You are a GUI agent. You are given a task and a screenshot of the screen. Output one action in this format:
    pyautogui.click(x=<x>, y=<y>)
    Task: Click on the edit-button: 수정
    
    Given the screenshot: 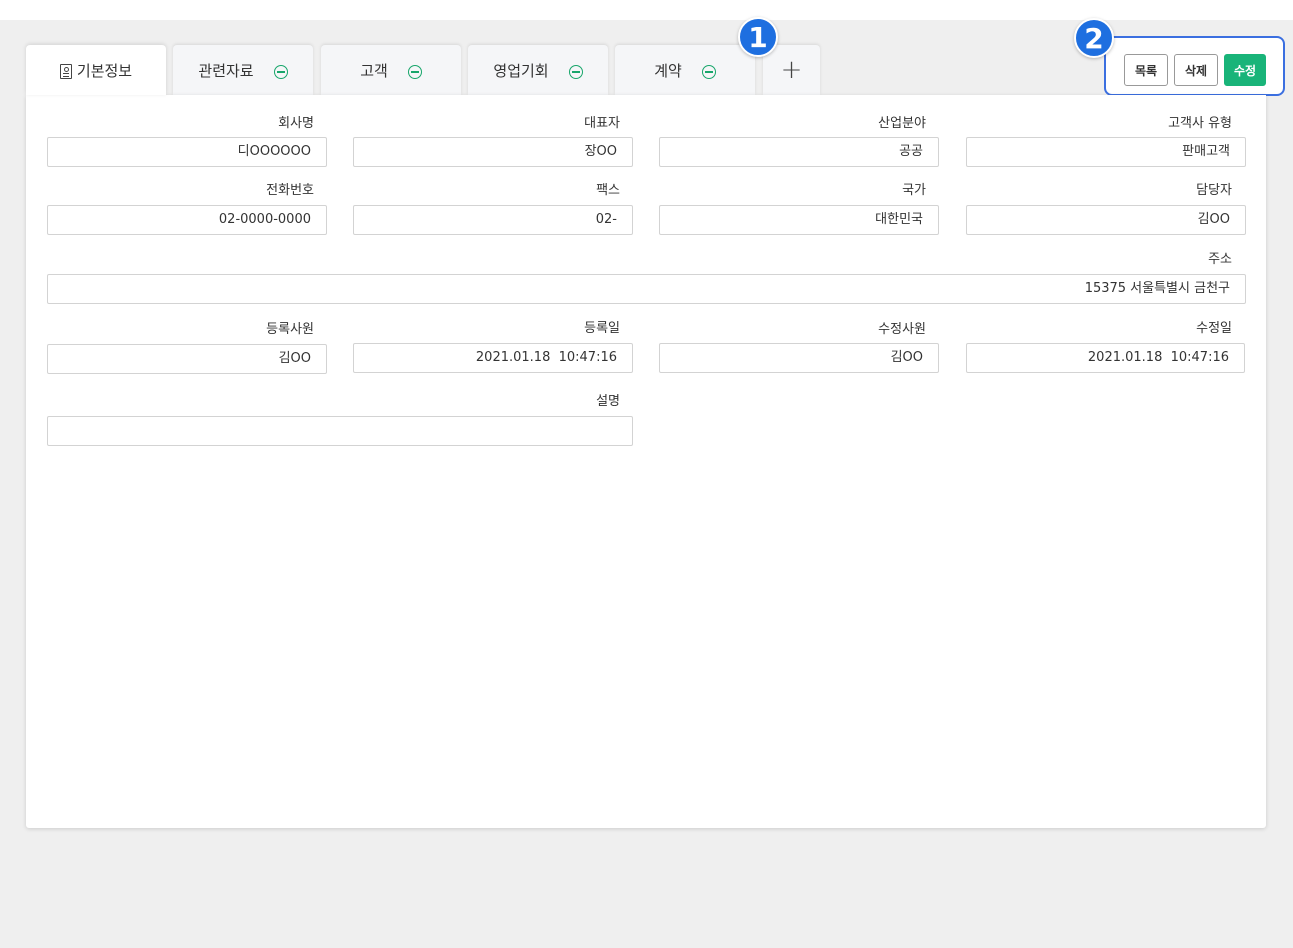 What is the action you would take?
    pyautogui.click(x=1245, y=70)
    